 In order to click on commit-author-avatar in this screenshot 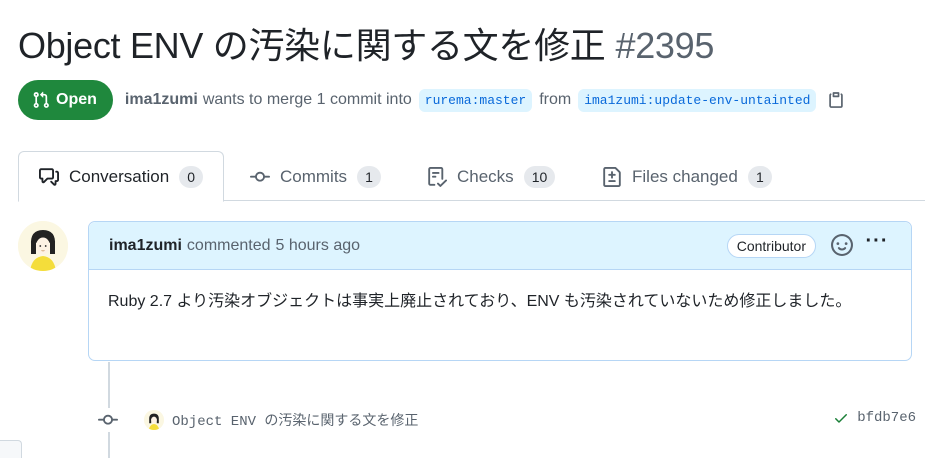, I will do `click(154, 420)`.